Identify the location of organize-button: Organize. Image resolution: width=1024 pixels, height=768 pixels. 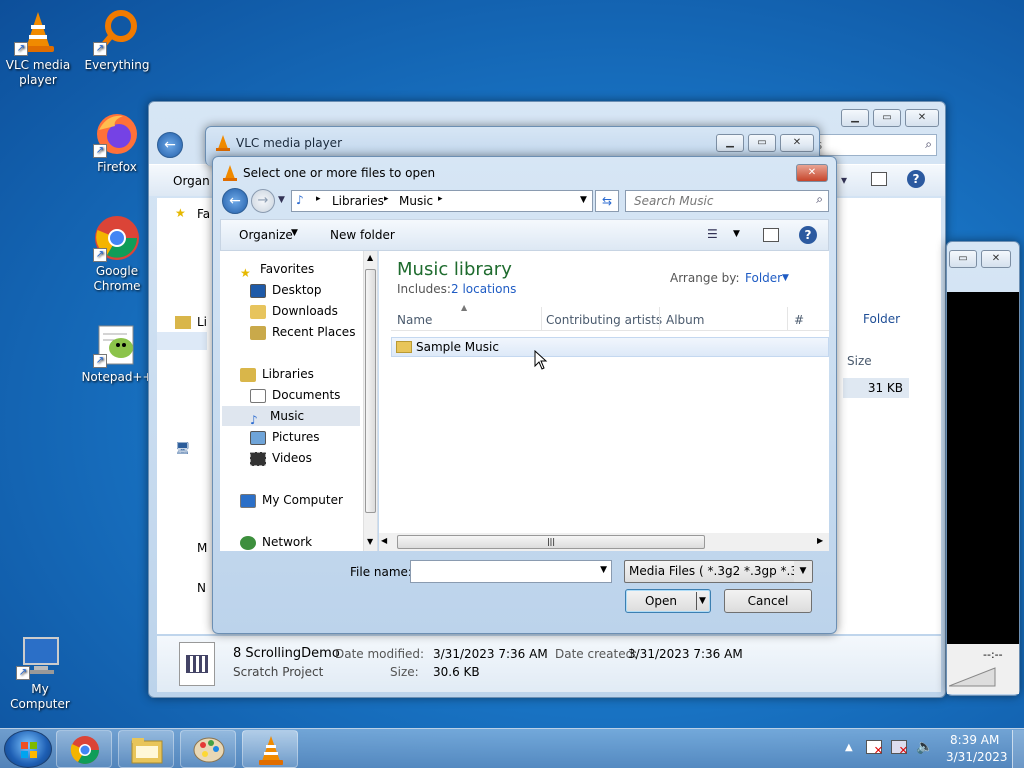
(266, 235).